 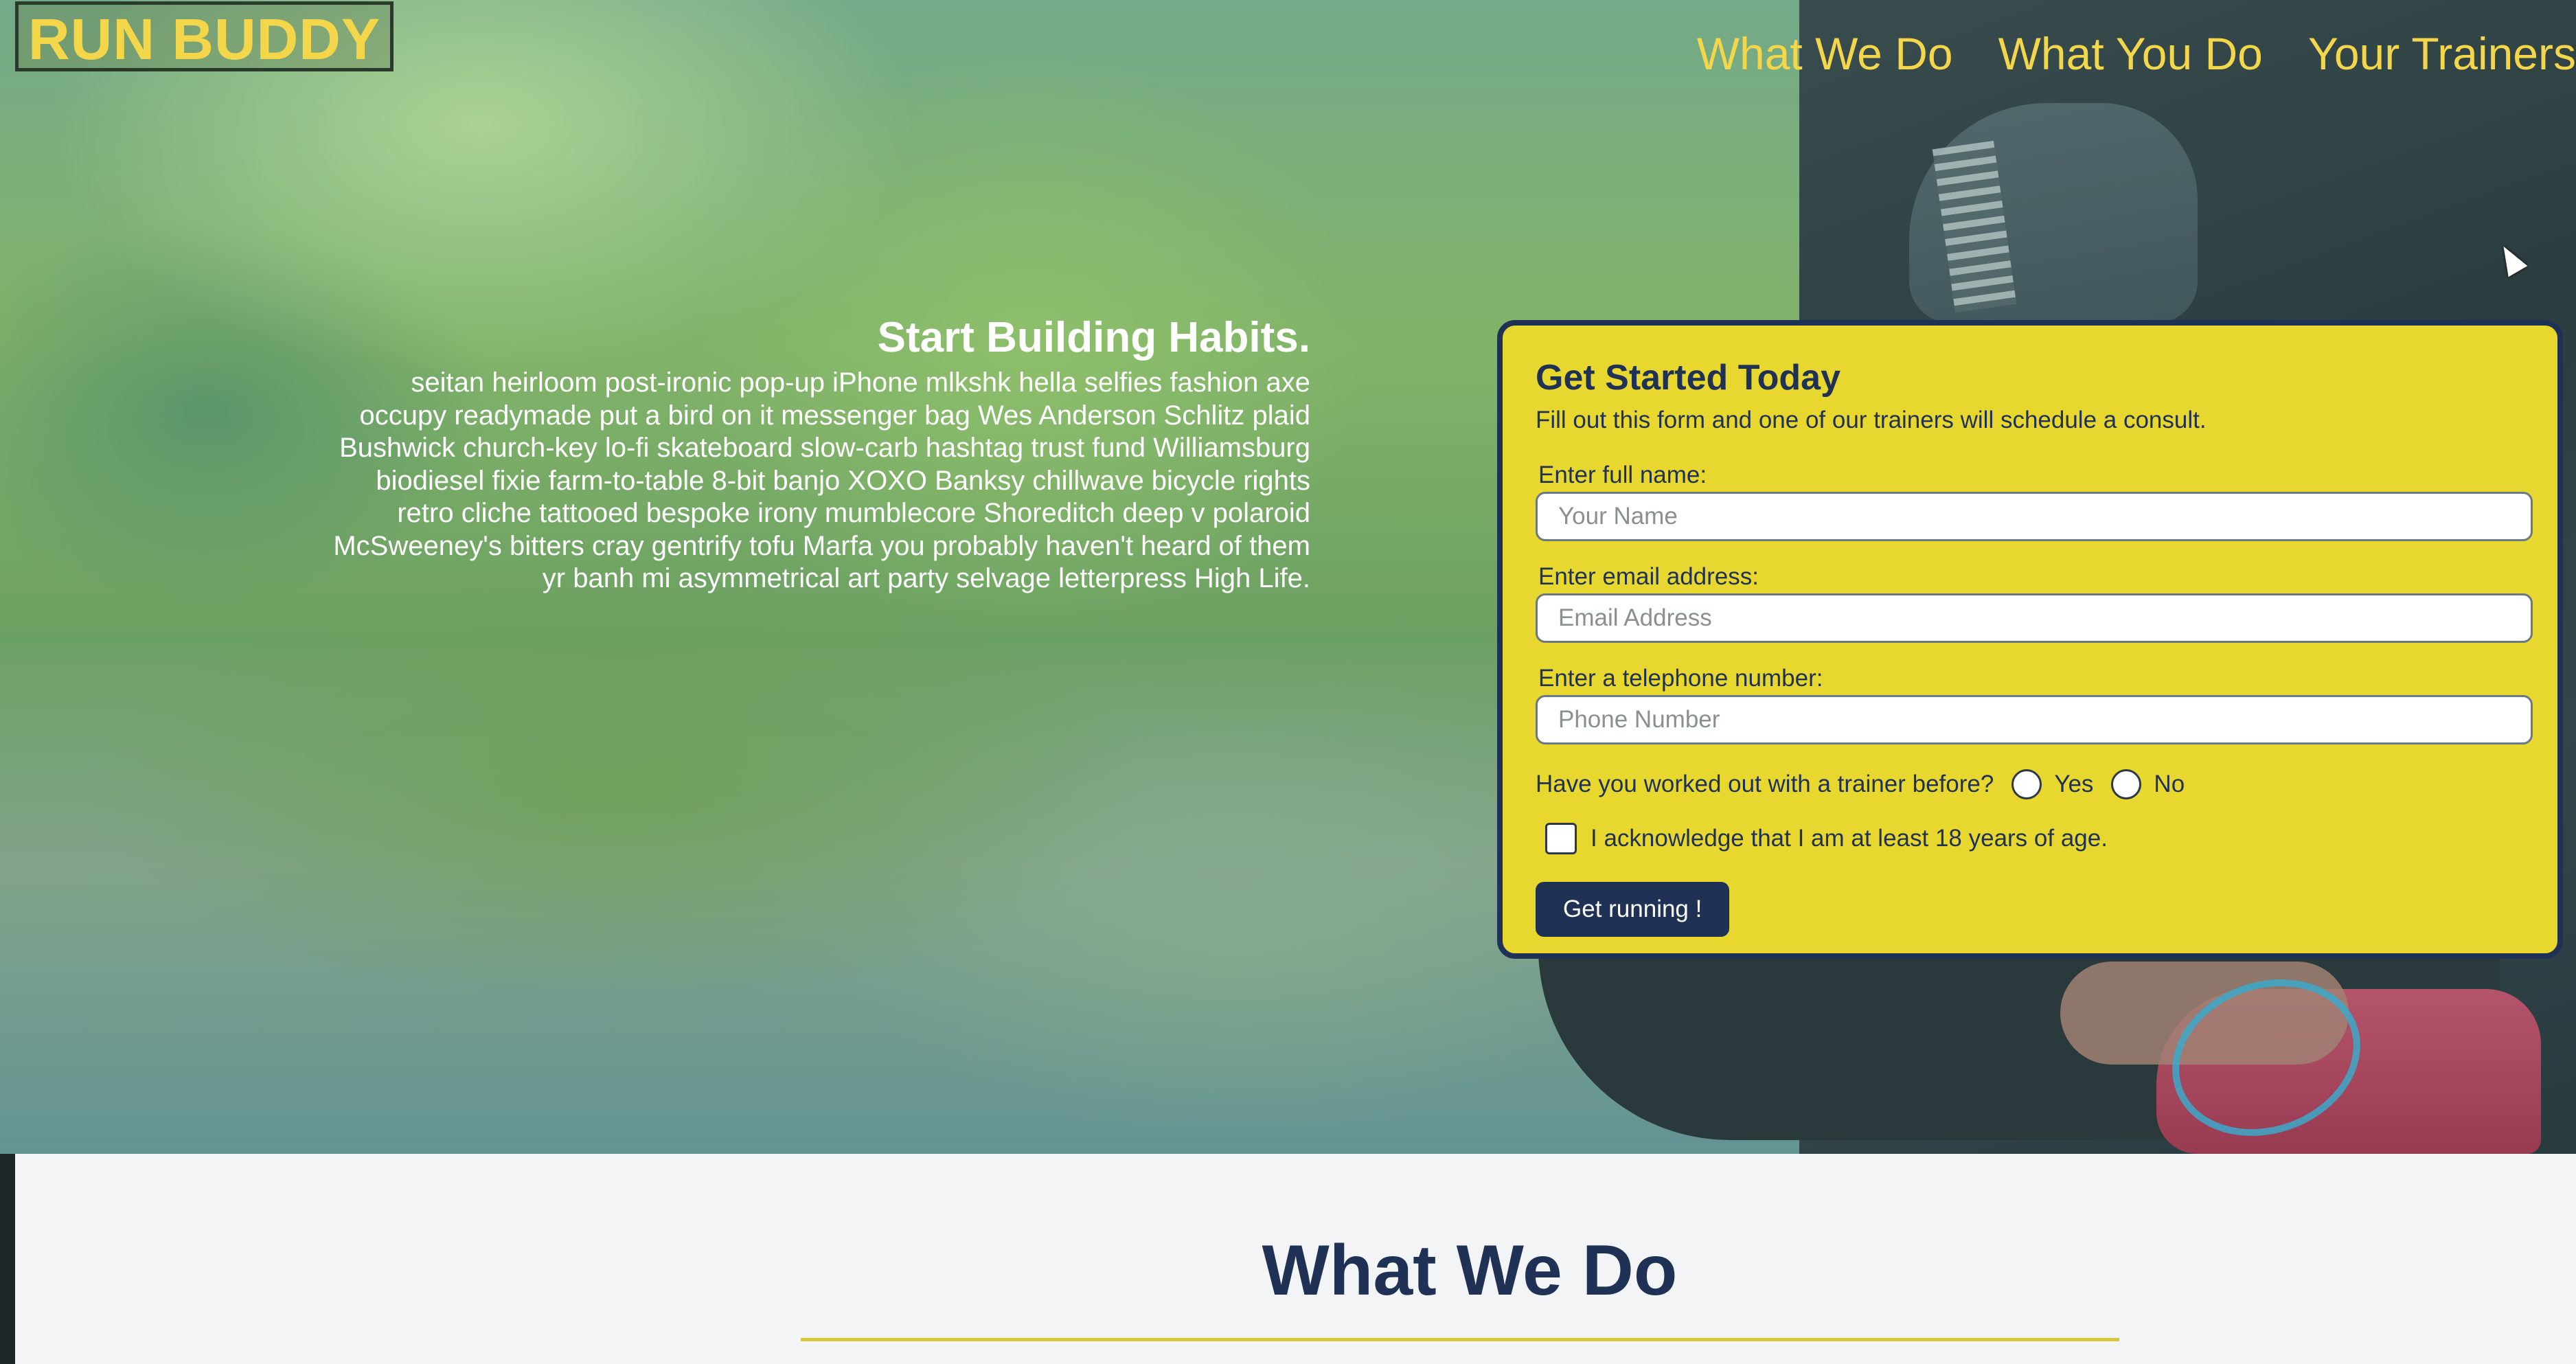 What do you see at coordinates (1680, 678) in the screenshot?
I see `phone-label: Enter a telephone number:` at bounding box center [1680, 678].